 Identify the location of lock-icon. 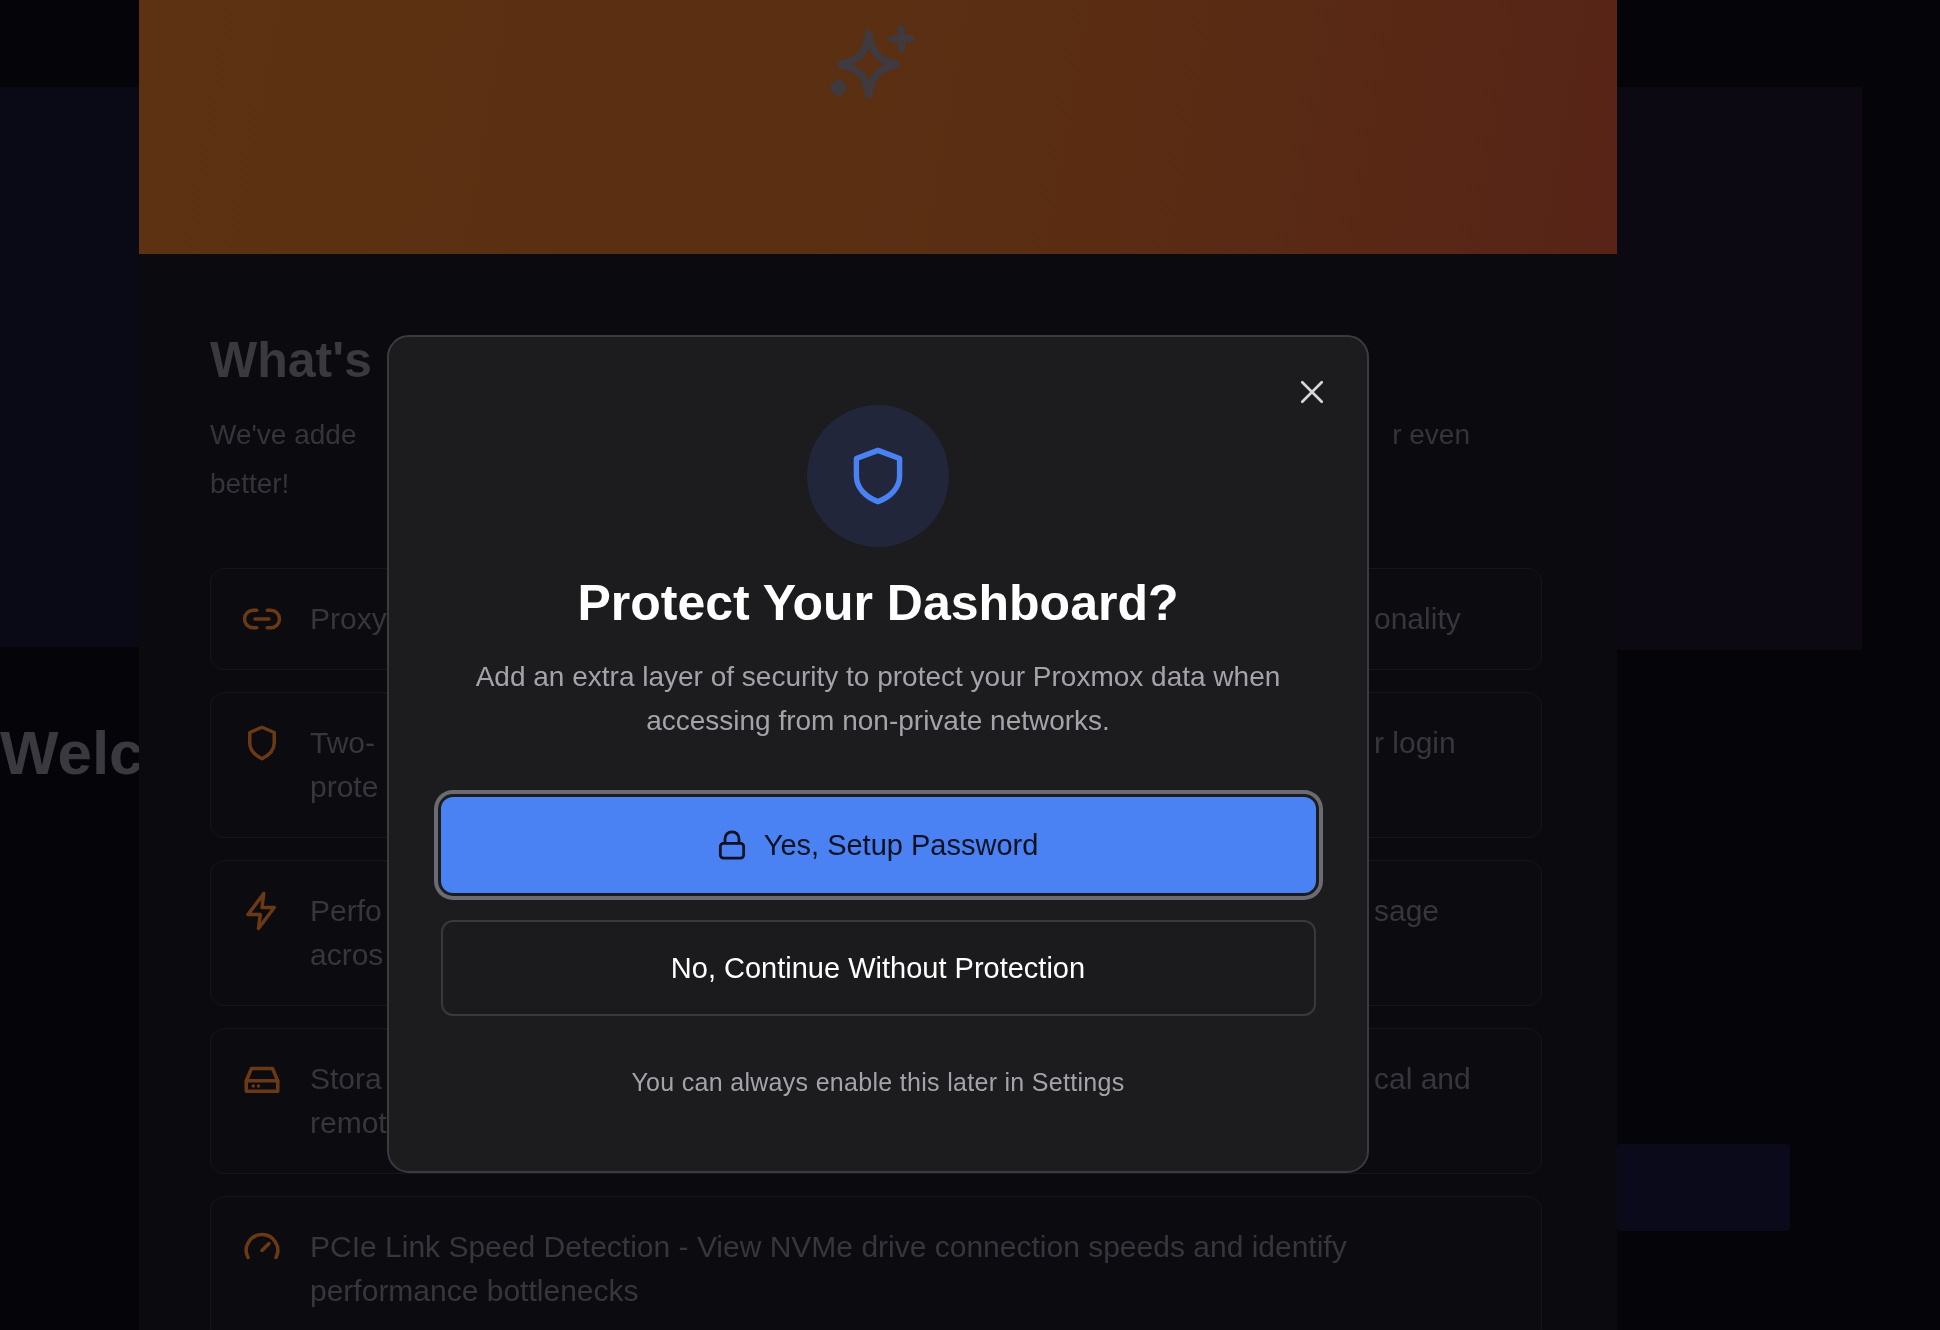
(731, 845).